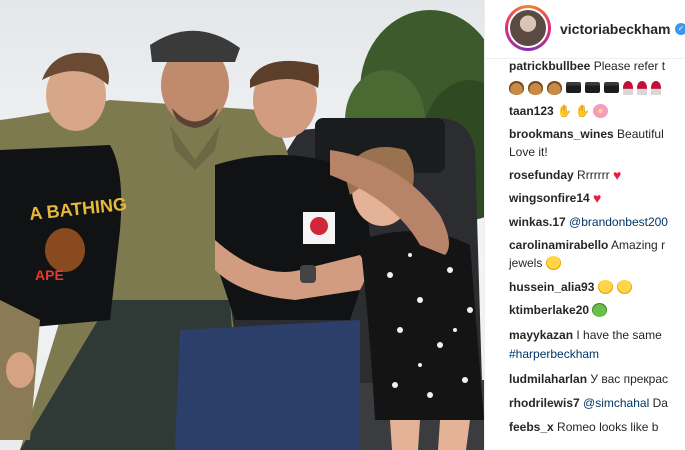 This screenshot has height=450, width=685. I want to click on post-header: victoriabeckham ✓, so click(585, 29).